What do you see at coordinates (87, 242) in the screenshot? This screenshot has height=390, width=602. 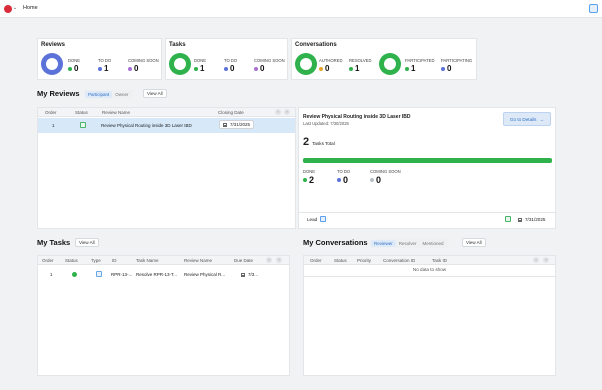 I see `tasks-view-all-button: View All` at bounding box center [87, 242].